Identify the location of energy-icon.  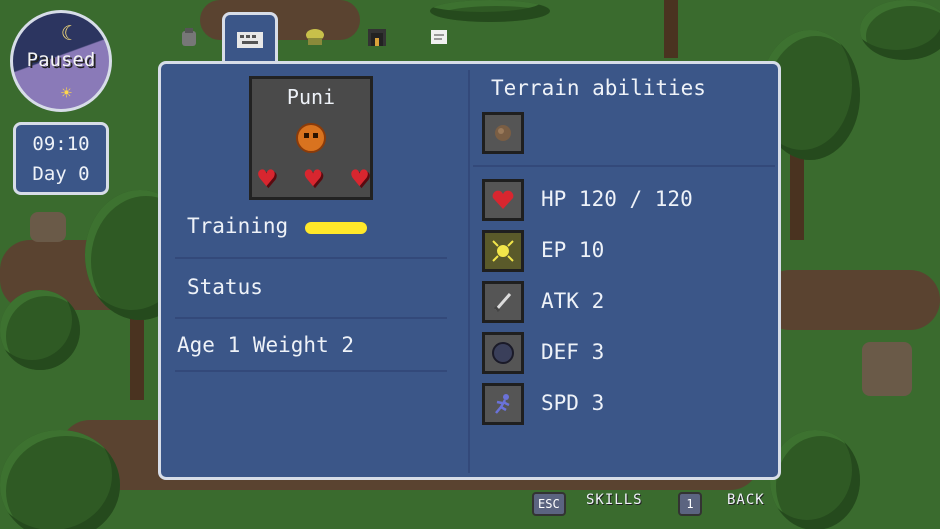
(503, 251).